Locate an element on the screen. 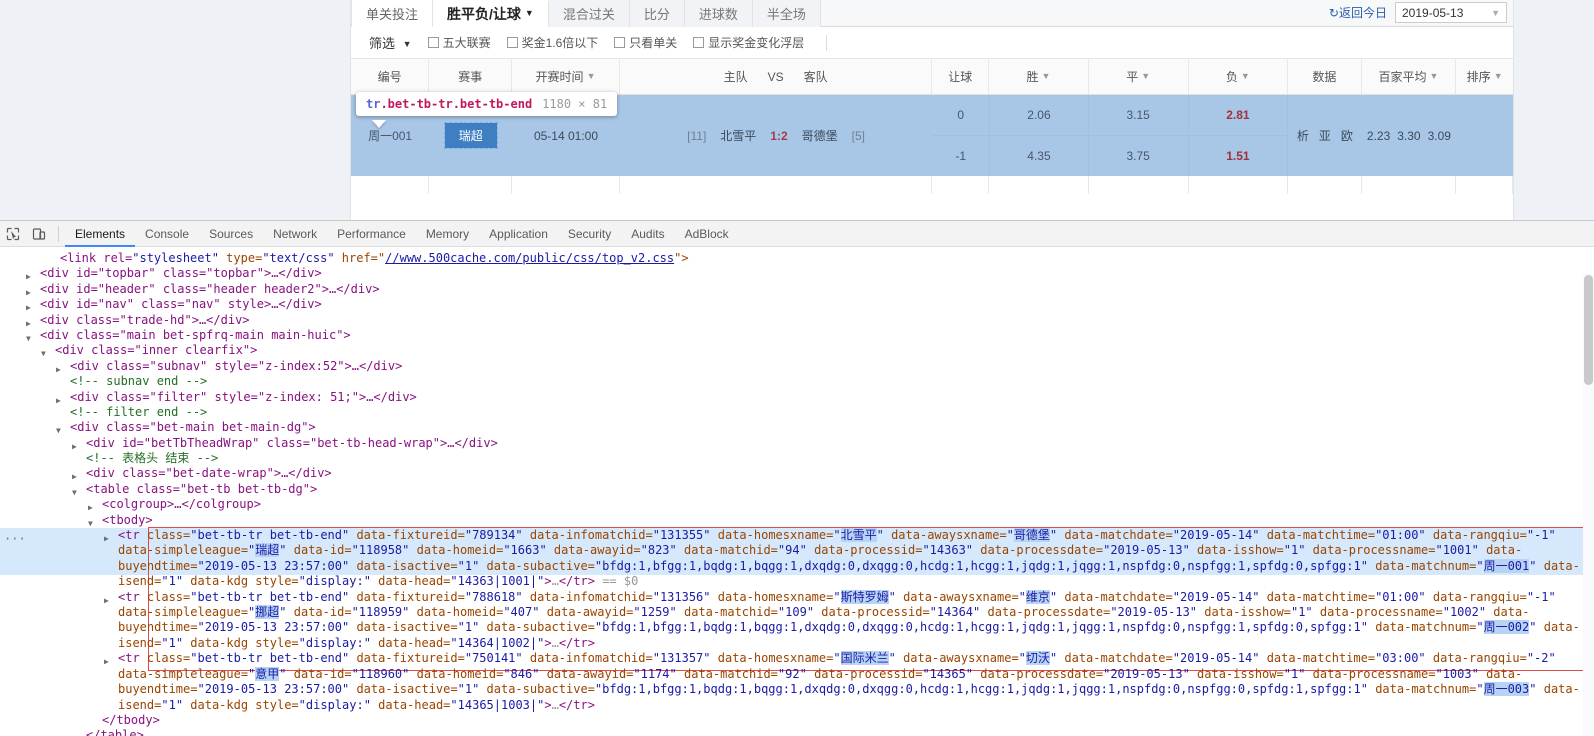 This screenshot has width=1594, height=736. col-header-sort: 排序 ▼ is located at coordinates (1484, 76).